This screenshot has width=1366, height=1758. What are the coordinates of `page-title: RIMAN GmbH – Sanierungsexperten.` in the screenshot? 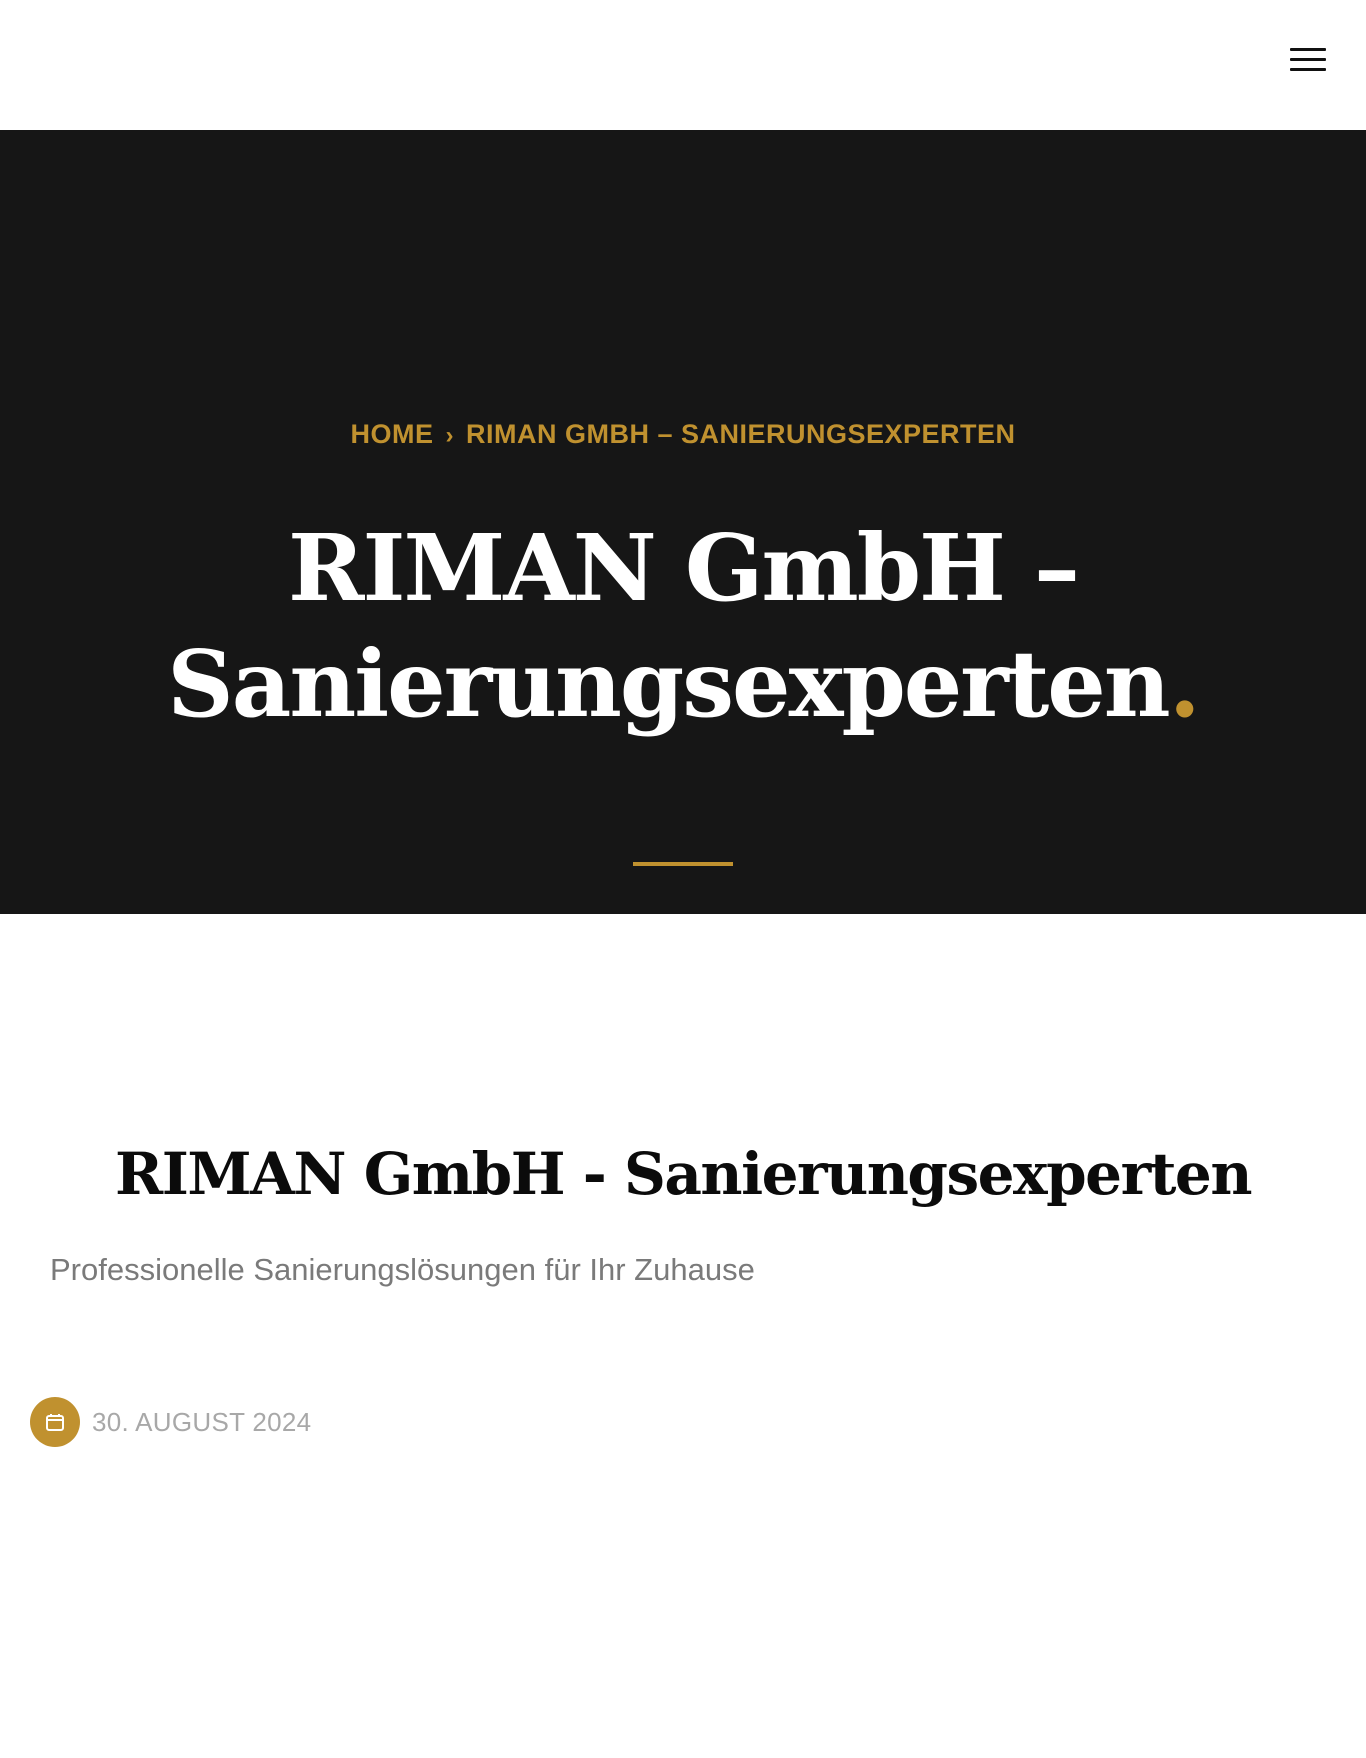 It's located at (683, 626).